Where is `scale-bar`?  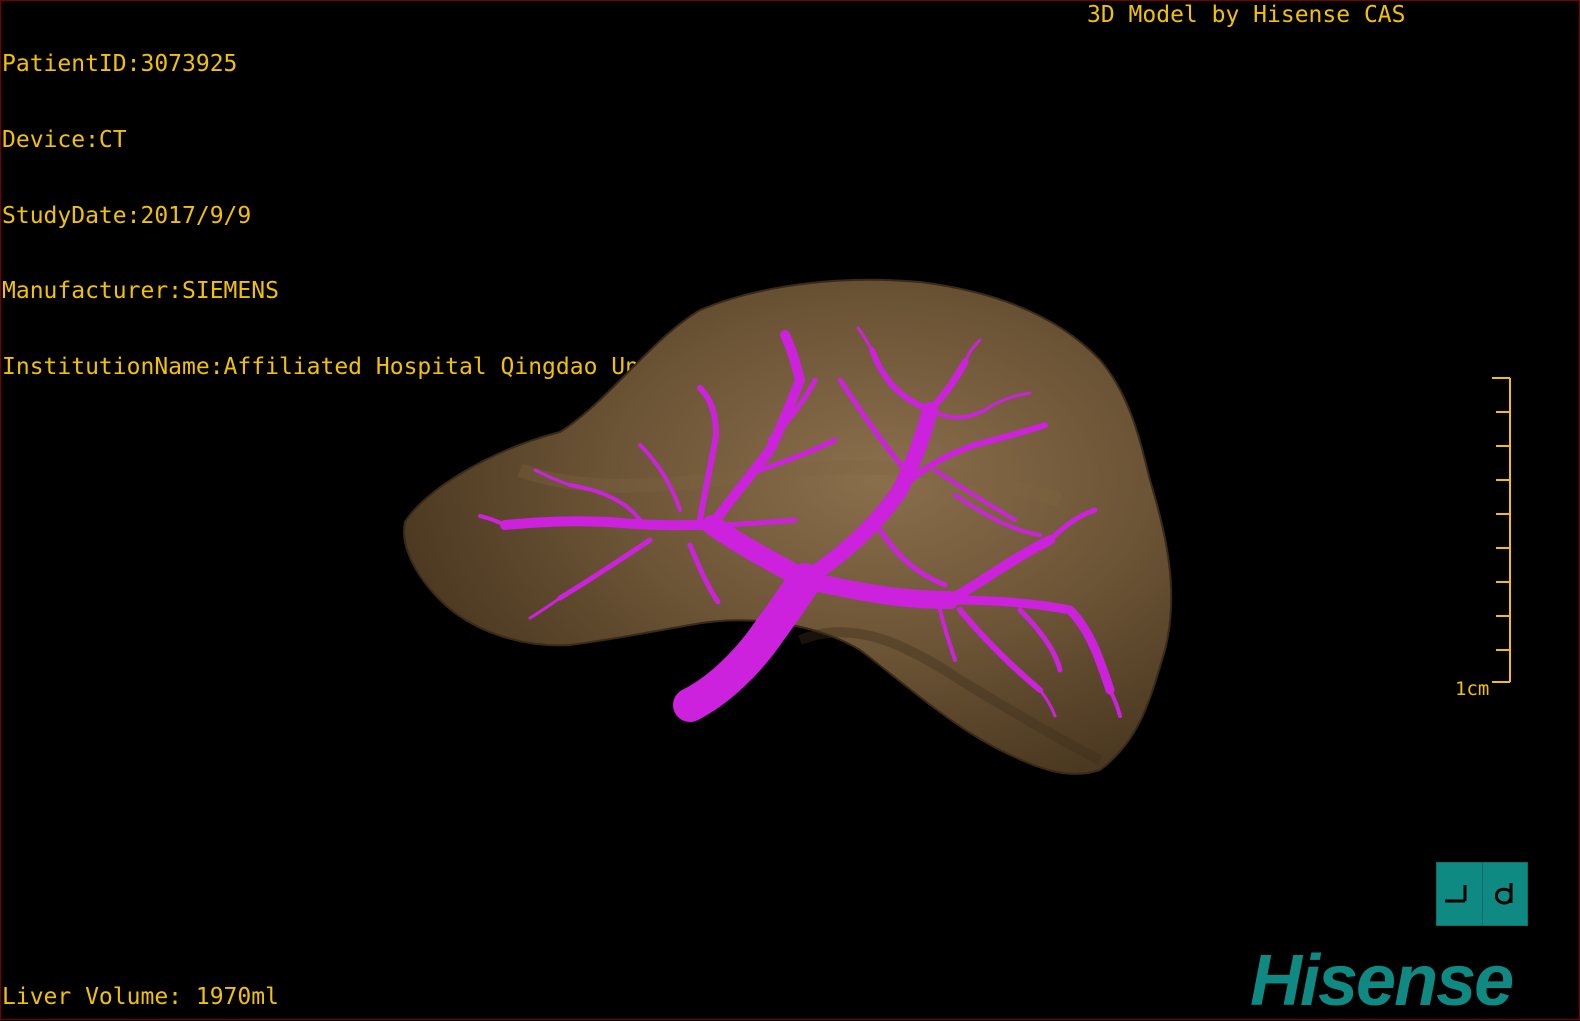
scale-bar is located at coordinates (1501, 530).